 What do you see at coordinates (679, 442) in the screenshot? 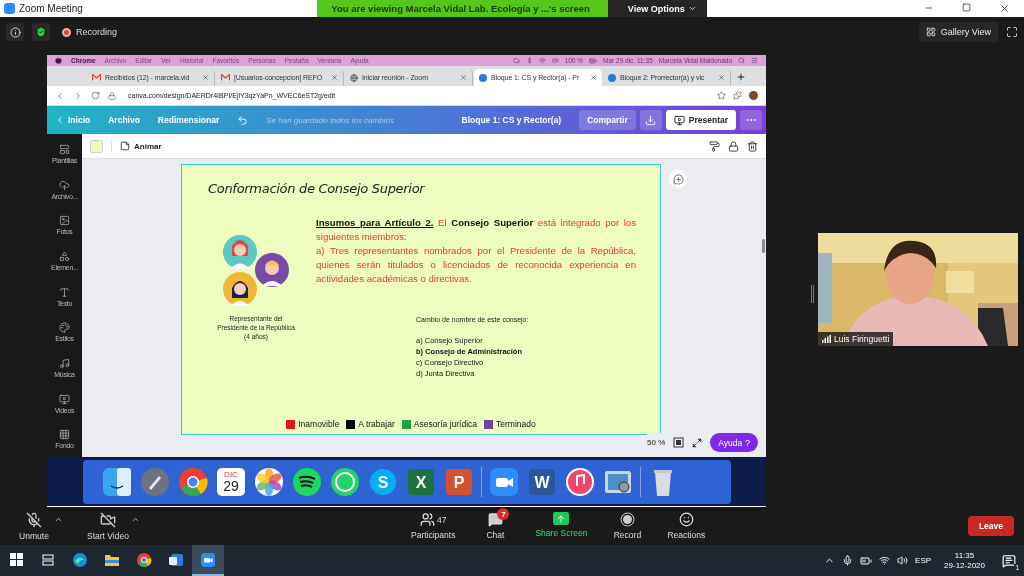
I see `pages-icon` at bounding box center [679, 442].